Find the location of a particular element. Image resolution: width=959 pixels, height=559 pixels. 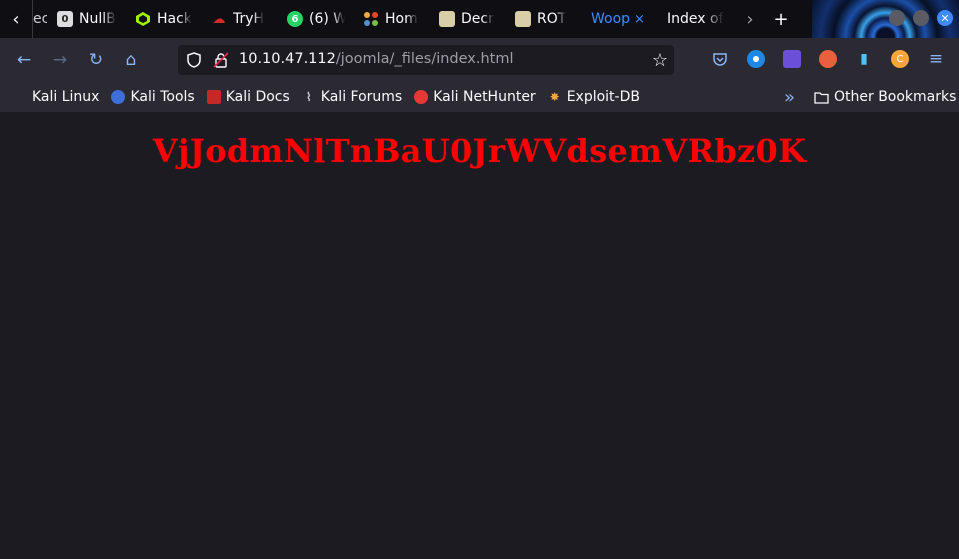

bookmark-kali-tools: Kali Tools is located at coordinates (153, 97).